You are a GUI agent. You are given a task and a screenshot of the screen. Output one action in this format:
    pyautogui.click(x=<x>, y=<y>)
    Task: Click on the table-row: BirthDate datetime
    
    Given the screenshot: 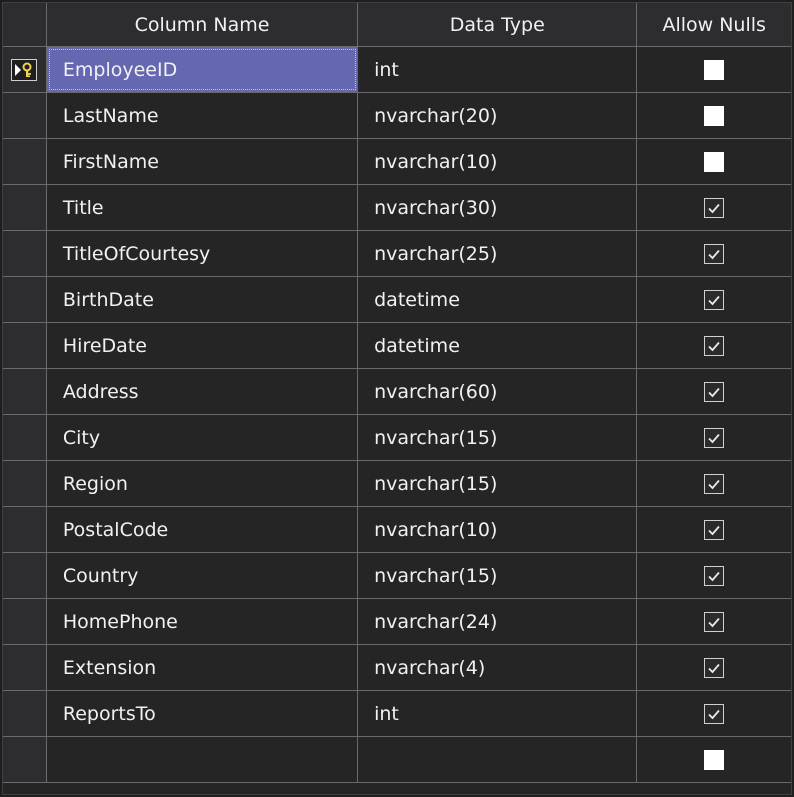 What is the action you would take?
    pyautogui.click(x=397, y=300)
    